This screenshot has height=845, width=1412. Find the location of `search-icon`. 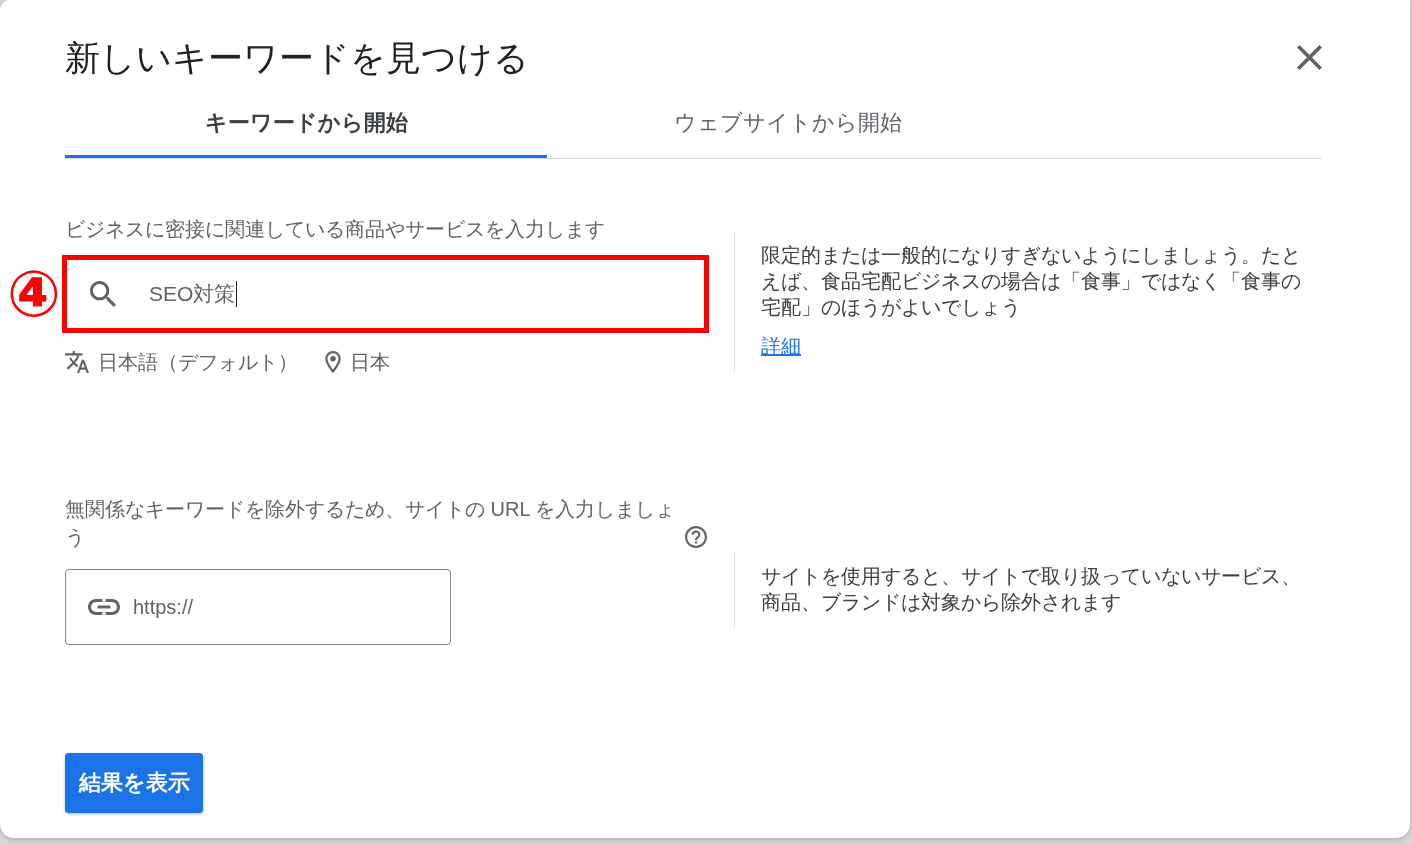

search-icon is located at coordinates (103, 294).